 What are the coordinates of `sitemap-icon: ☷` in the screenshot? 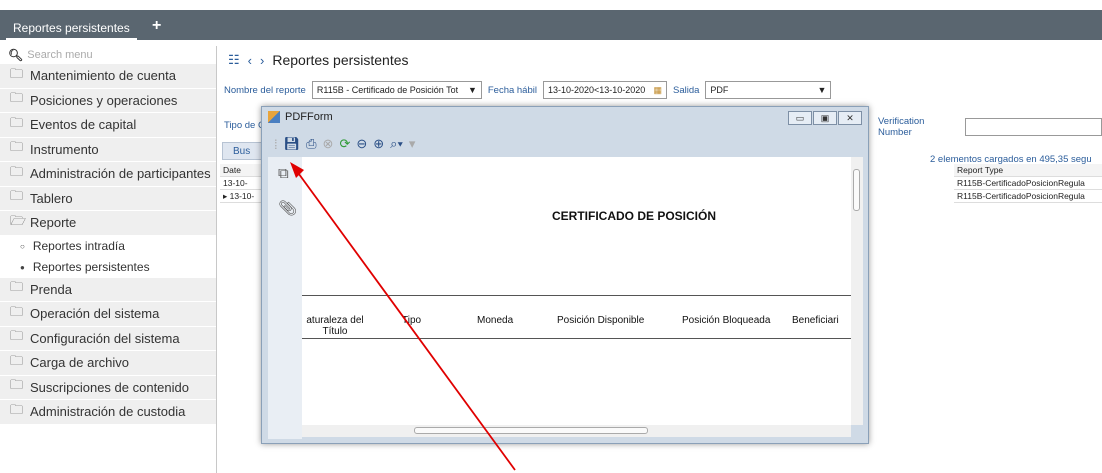 It's located at (234, 60).